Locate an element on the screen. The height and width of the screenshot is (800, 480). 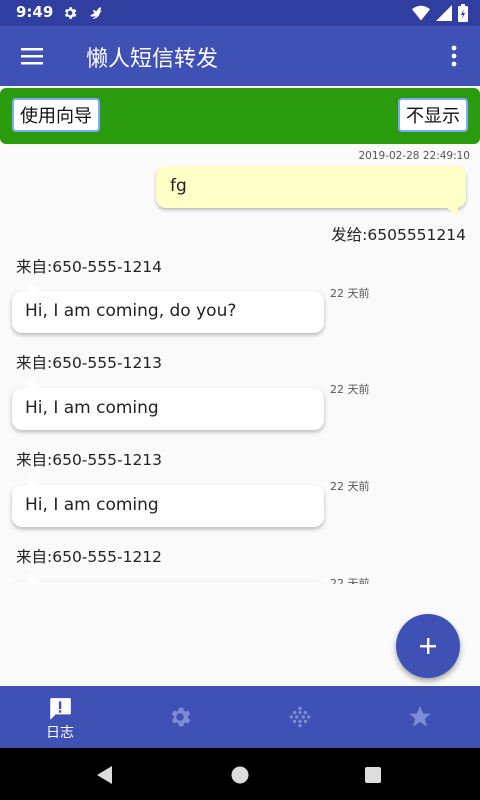
incoming-message-text: Hi, I am coming, do you? is located at coordinates (131, 311).